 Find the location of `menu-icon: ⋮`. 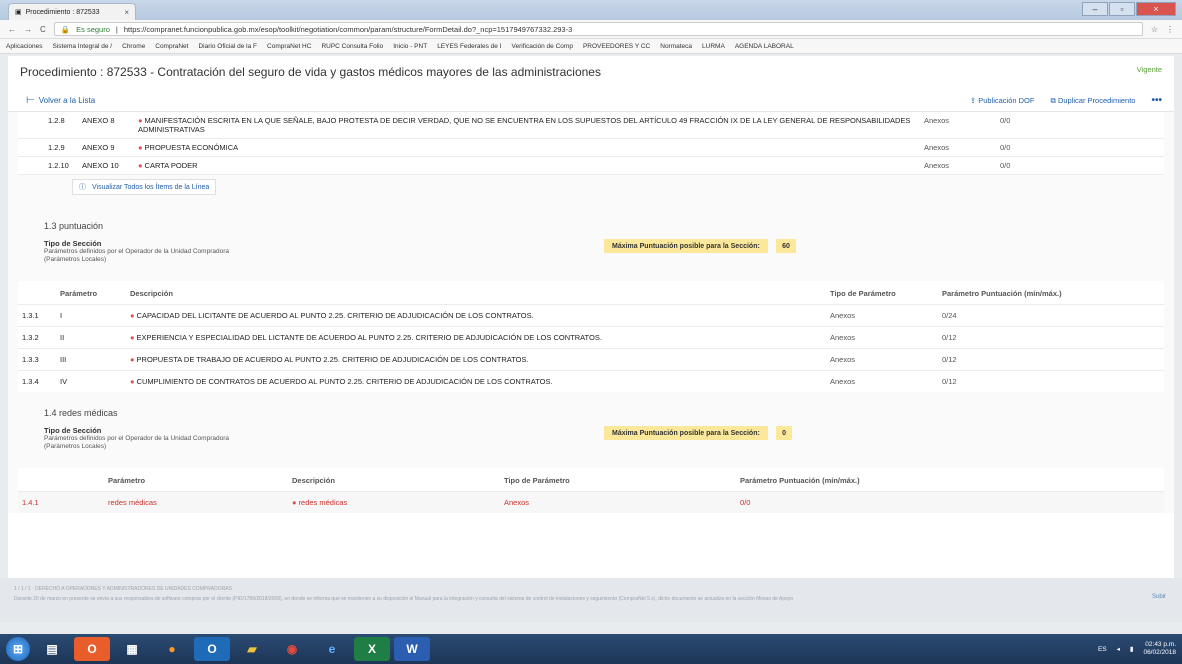

menu-icon: ⋮ is located at coordinates (1170, 29).